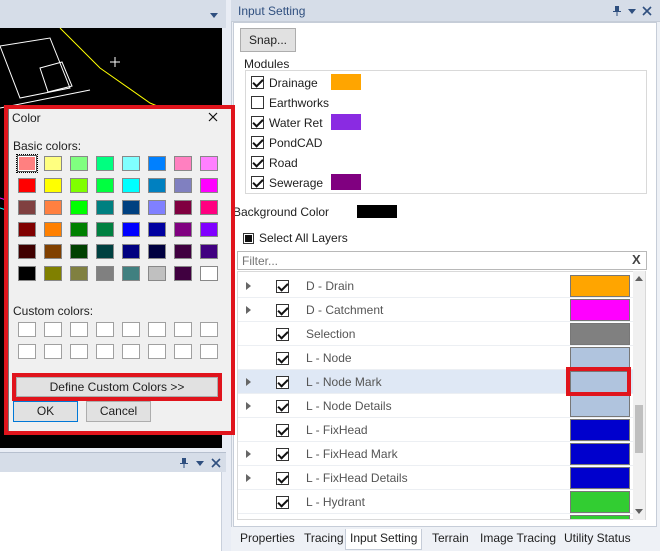  I want to click on layer-filter-input, so click(442, 260).